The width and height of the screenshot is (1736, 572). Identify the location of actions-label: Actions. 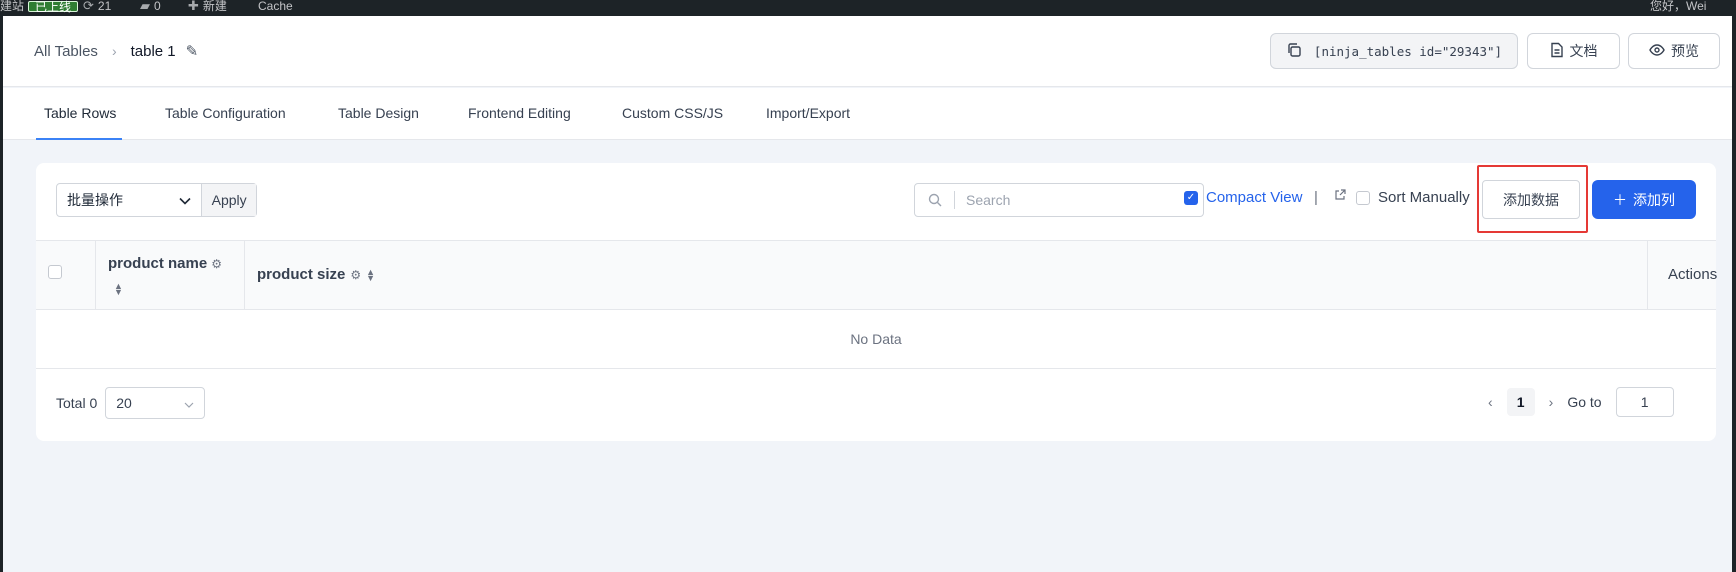
(1693, 274).